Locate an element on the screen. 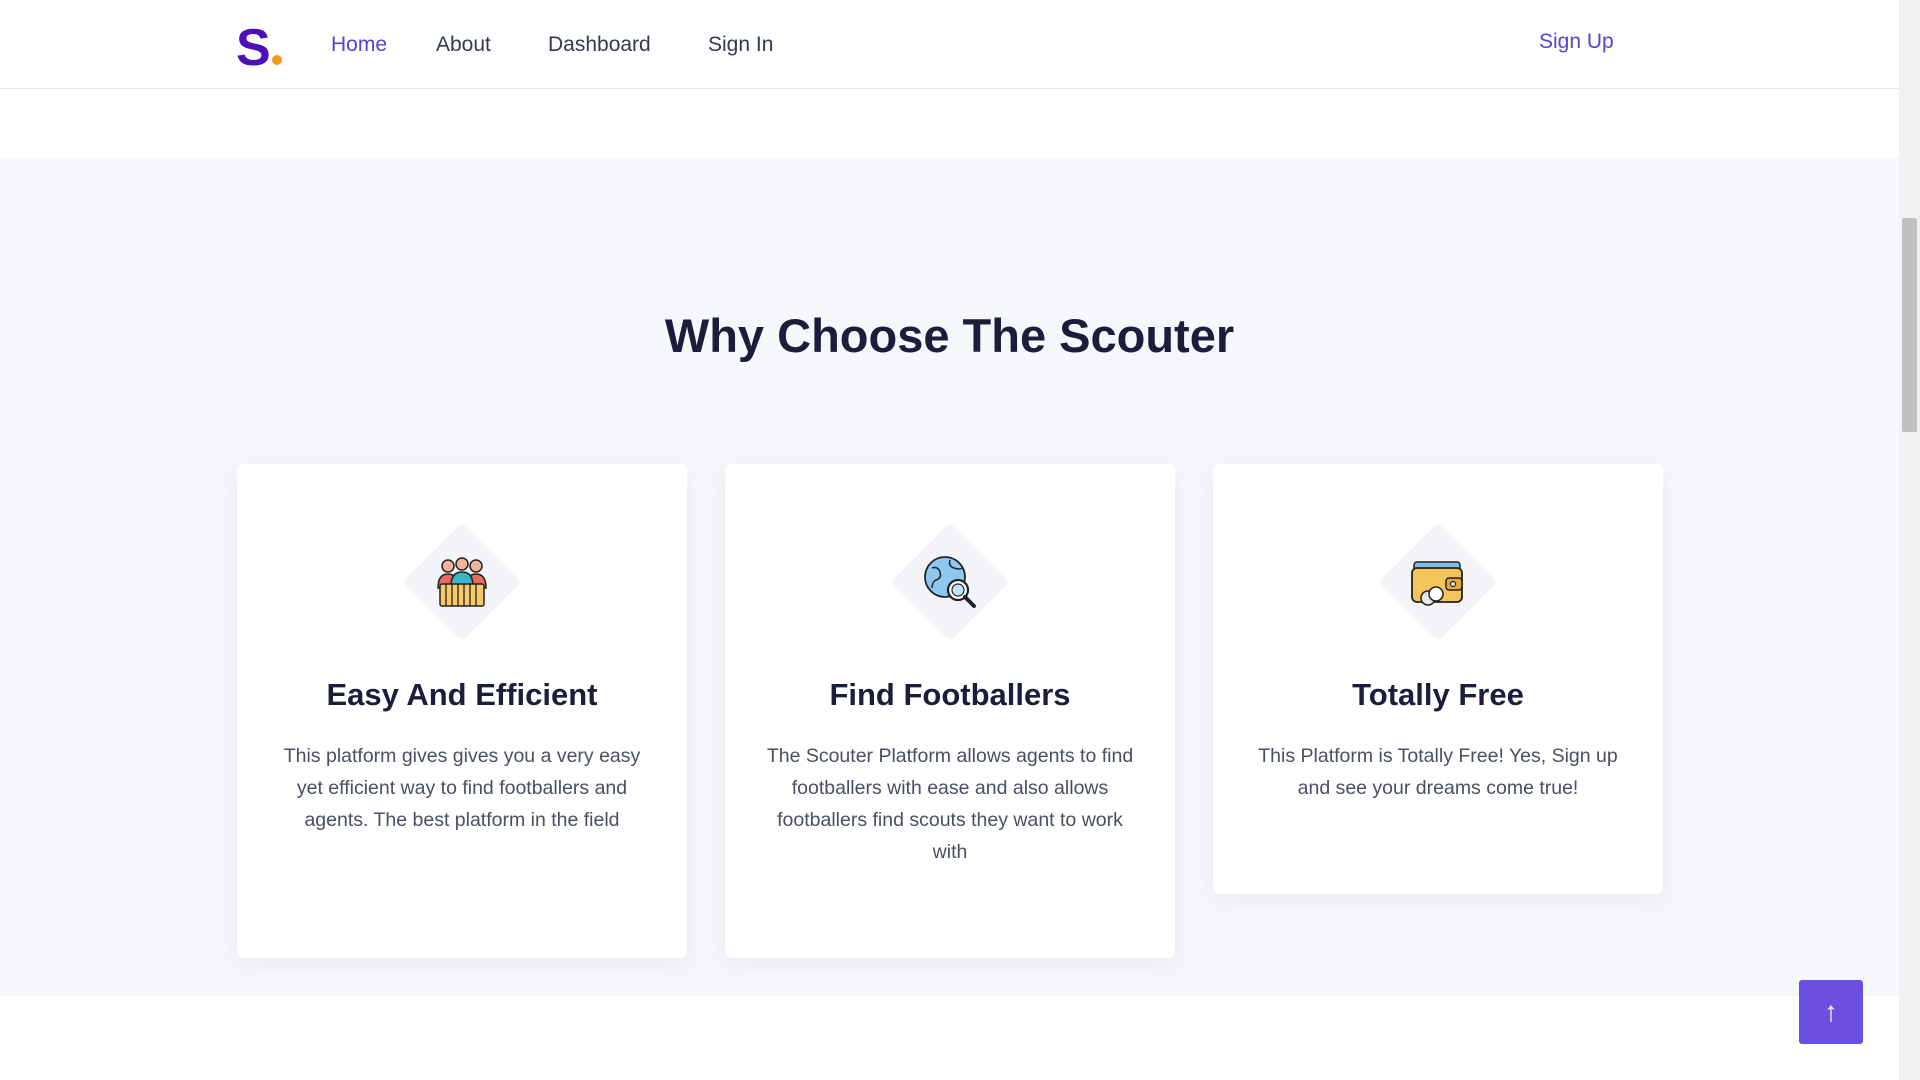  nav-link-dashboard: Dashboard is located at coordinates (599, 45).